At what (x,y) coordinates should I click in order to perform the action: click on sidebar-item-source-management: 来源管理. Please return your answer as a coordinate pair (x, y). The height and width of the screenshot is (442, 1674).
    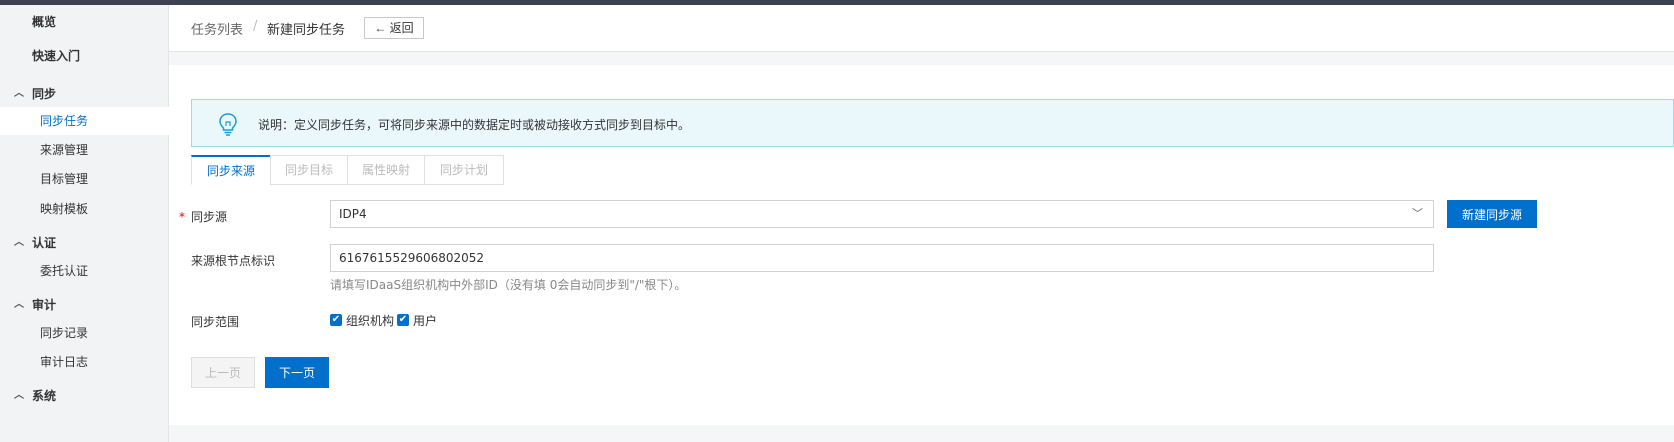
    Looking at the image, I should click on (84, 150).